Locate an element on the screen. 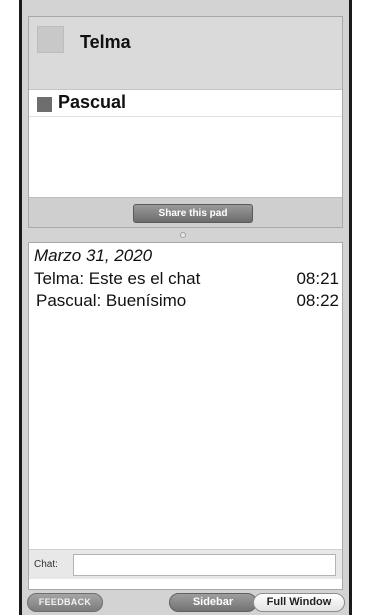  chat-input-row: Chat: is located at coordinates (185, 564).